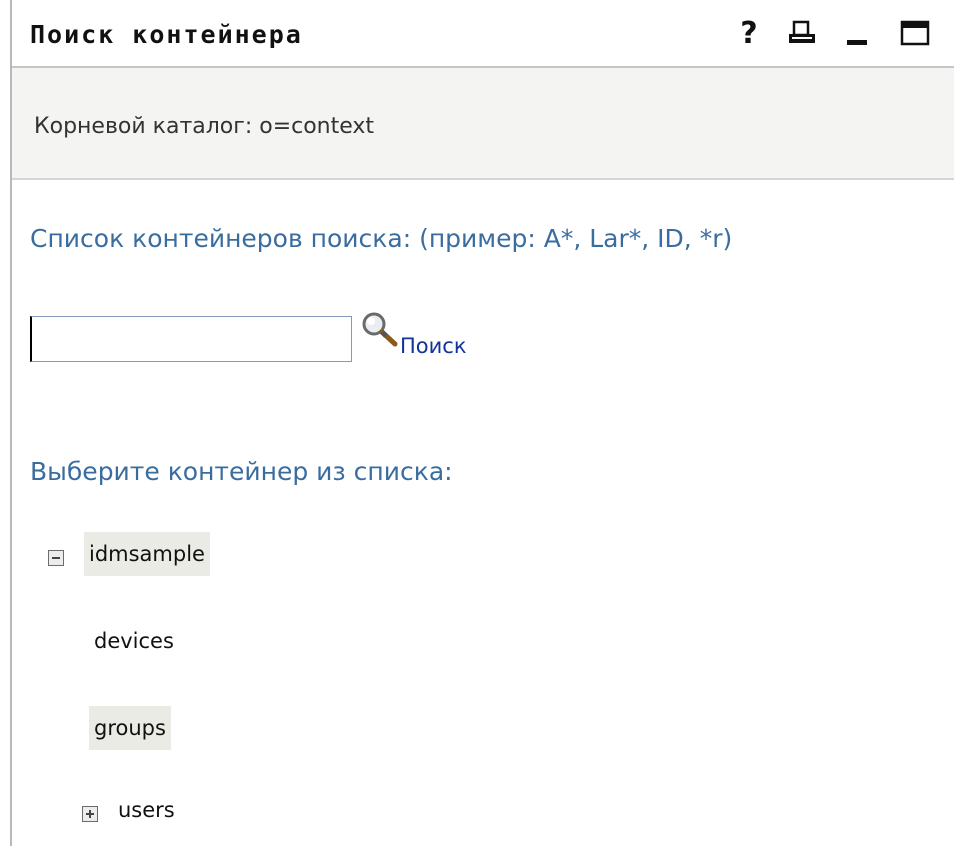 The width and height of the screenshot is (954, 846). Describe the element at coordinates (857, 33) in the screenshot. I see `minimize-icon` at that location.